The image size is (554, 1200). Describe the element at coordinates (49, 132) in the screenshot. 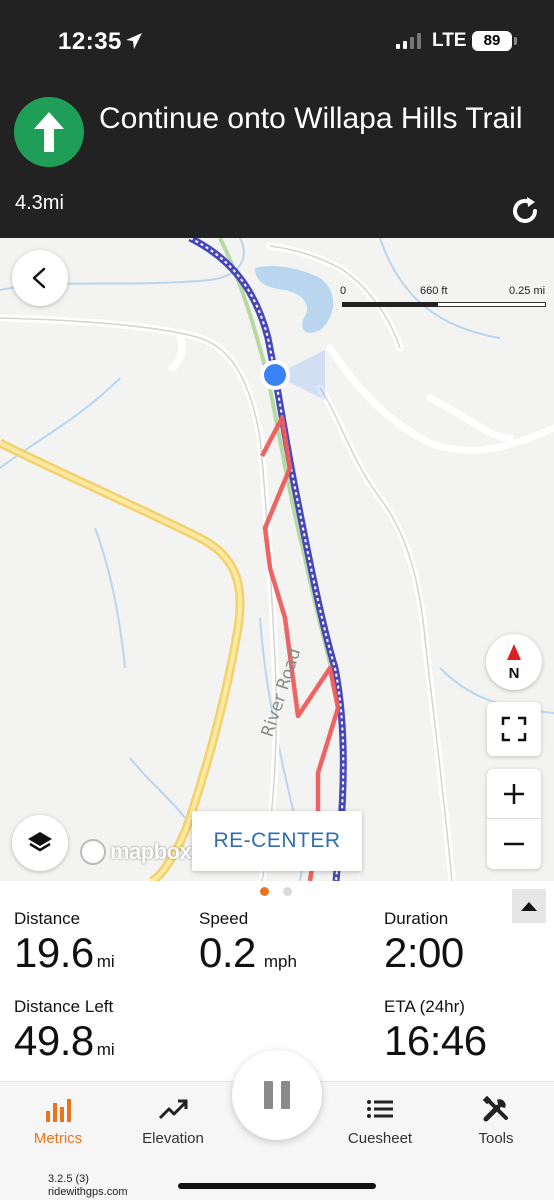

I see `arrow-up-icon` at that location.